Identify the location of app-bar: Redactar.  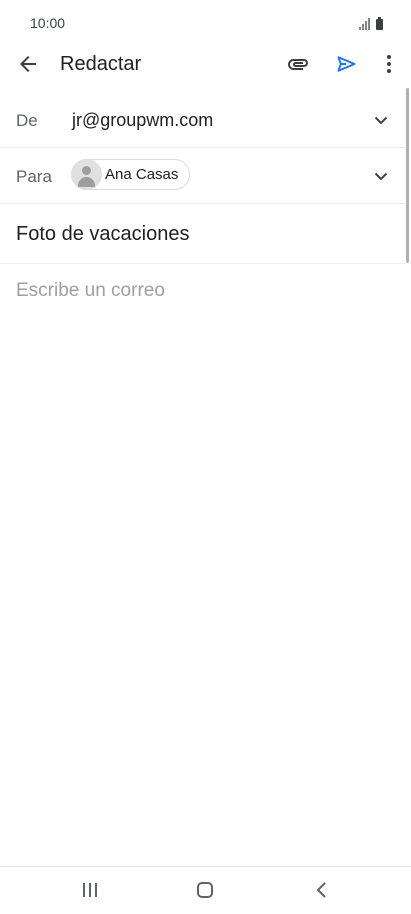
(205, 64).